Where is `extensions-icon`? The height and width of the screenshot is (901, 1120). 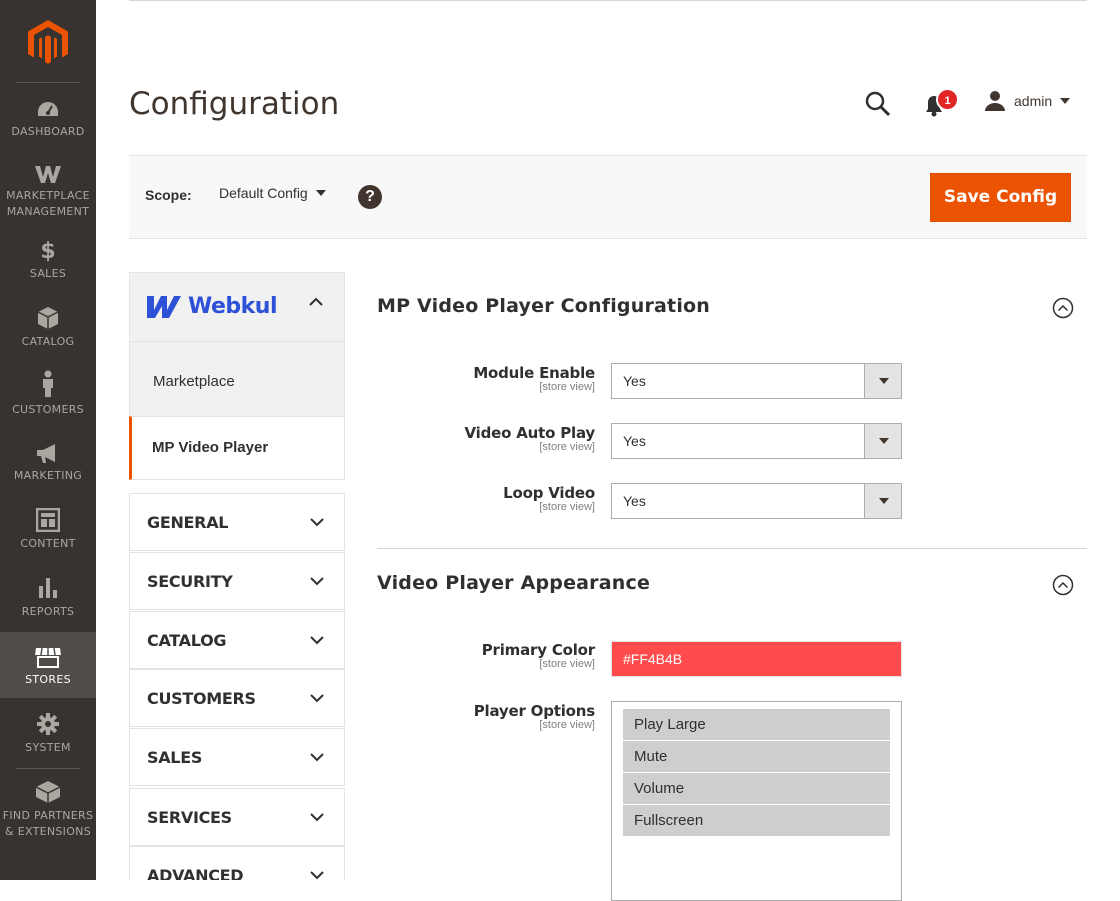
extensions-icon is located at coordinates (48, 792).